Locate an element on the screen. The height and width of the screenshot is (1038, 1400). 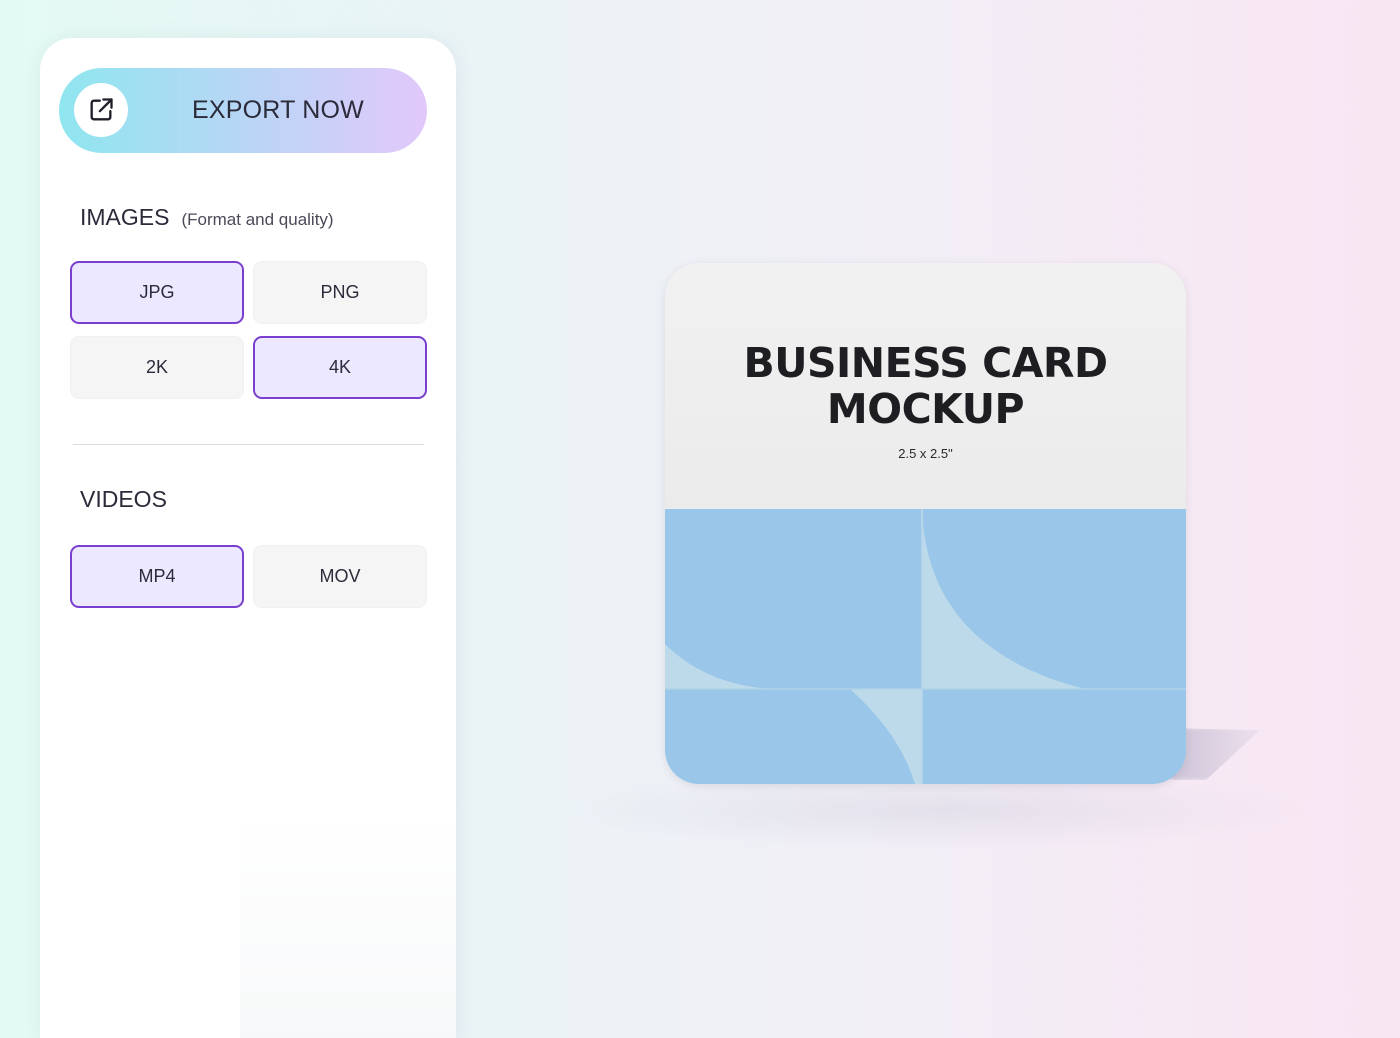
format-jpg-option: JPG is located at coordinates (157, 292).